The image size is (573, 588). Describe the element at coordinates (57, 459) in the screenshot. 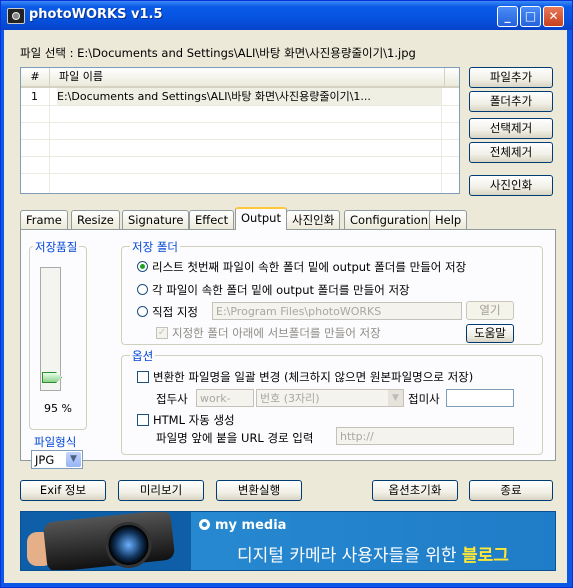

I see `file-format-select: JPG ▼` at that location.